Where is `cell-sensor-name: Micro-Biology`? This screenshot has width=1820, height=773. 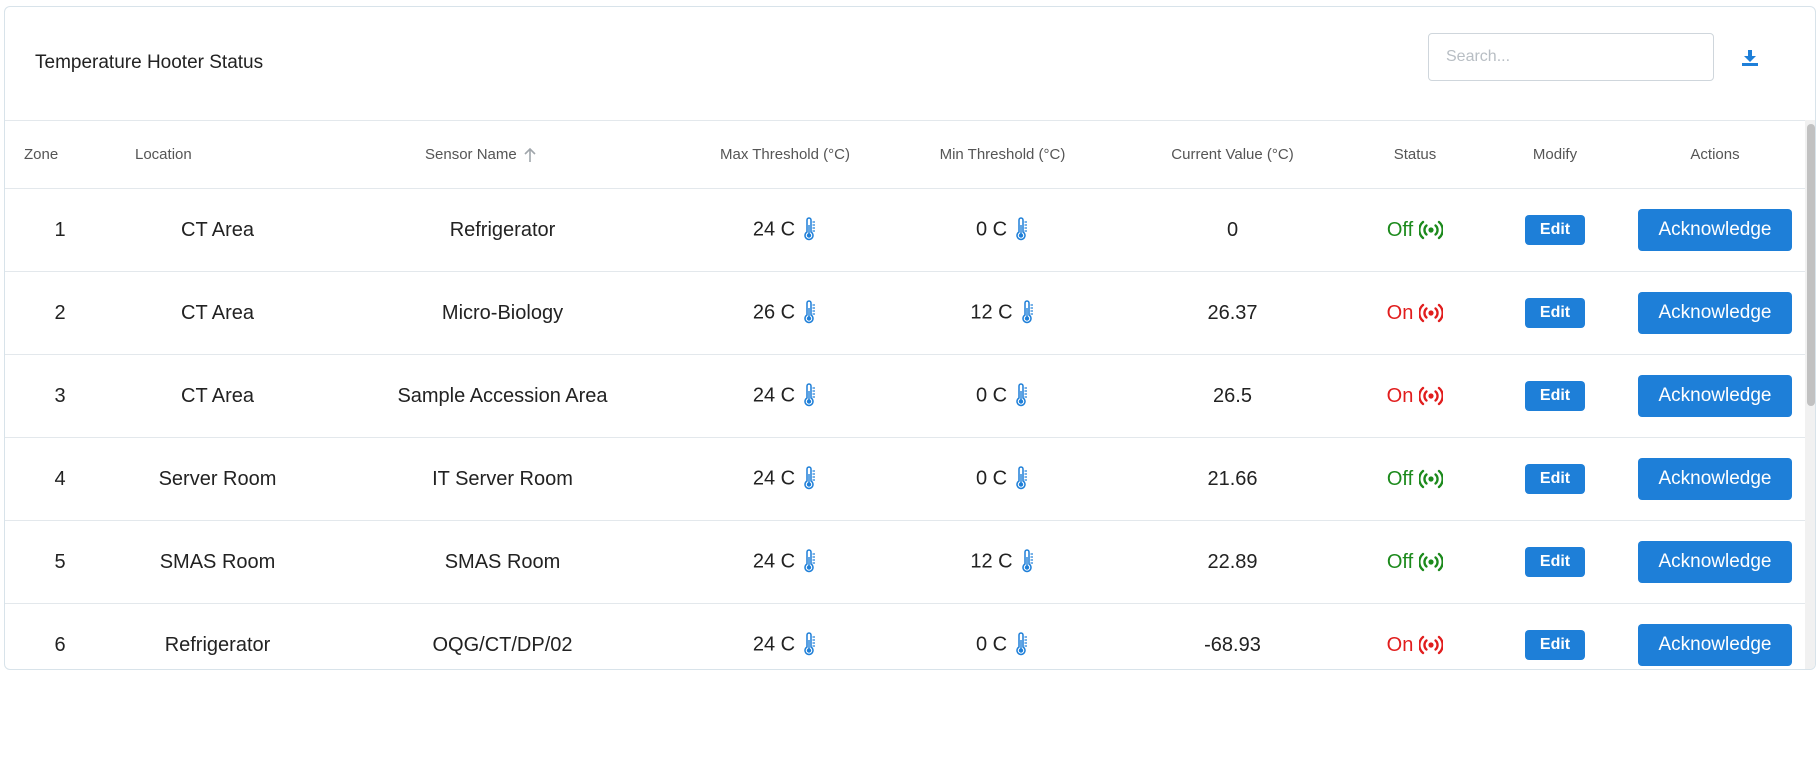
cell-sensor-name: Micro-Biology is located at coordinates (502, 312).